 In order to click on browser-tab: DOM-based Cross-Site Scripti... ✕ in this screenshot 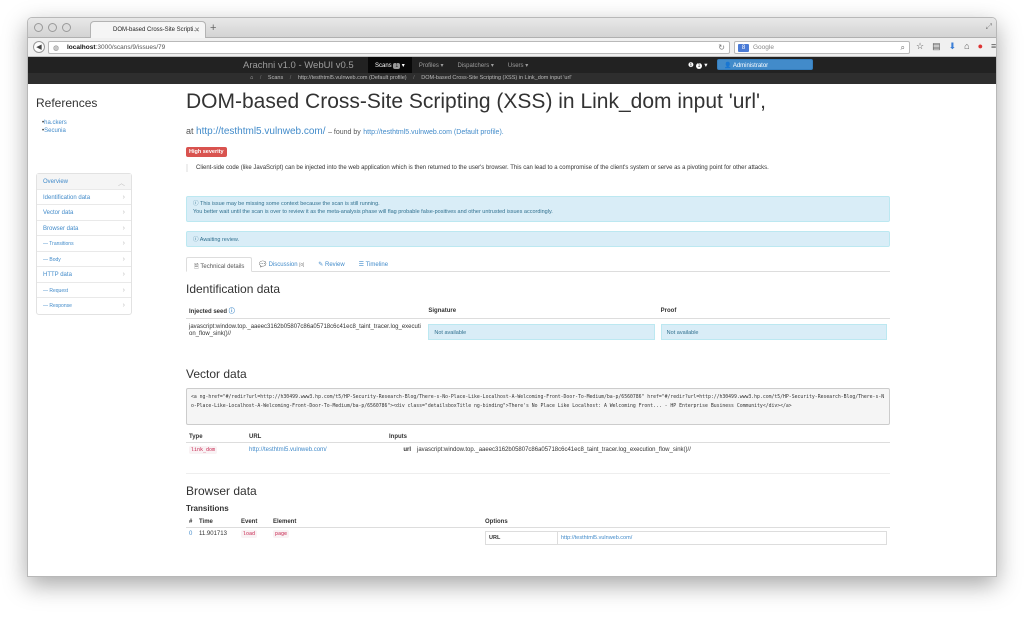, I will do `click(148, 29)`.